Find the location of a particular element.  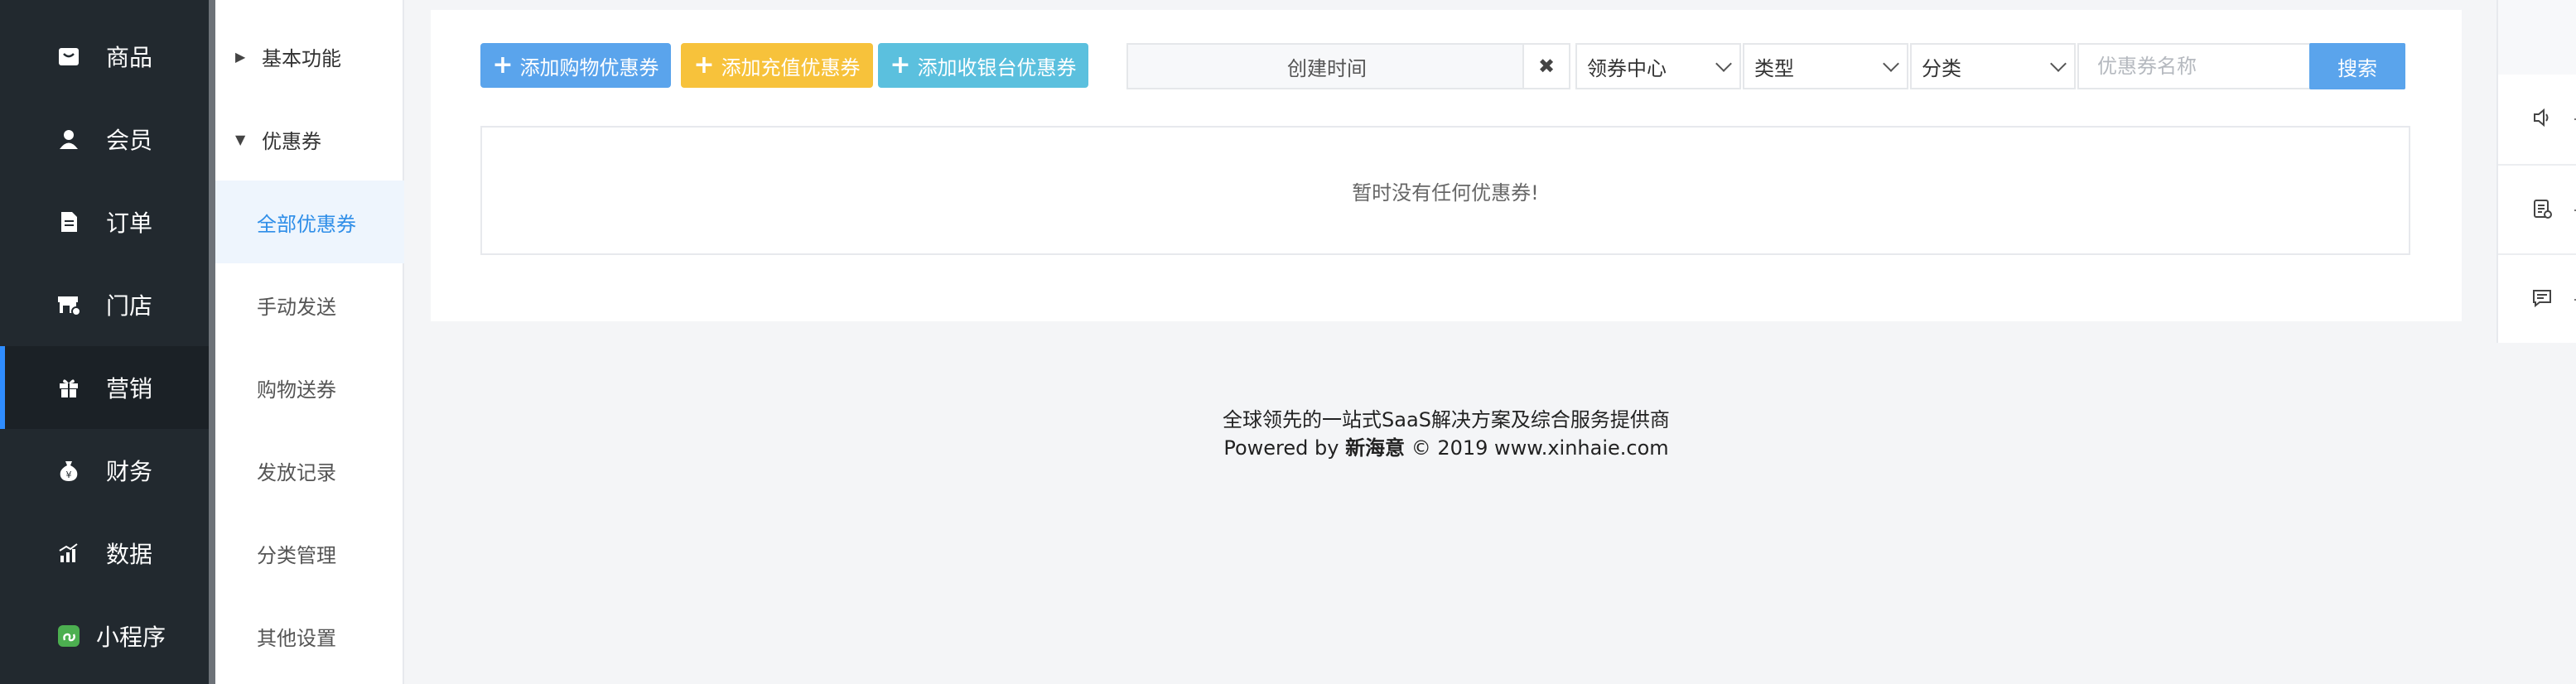

nav-item-stores: 门店 is located at coordinates (105, 304).